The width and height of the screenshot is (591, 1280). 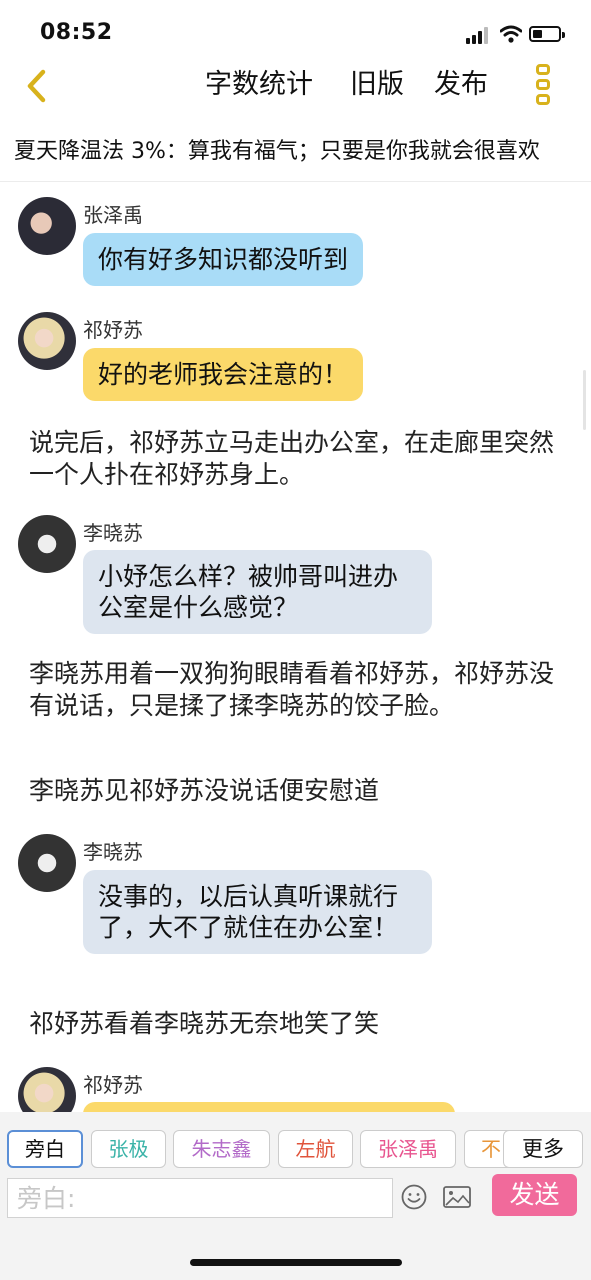 I want to click on publish-button: 发布, so click(x=461, y=85).